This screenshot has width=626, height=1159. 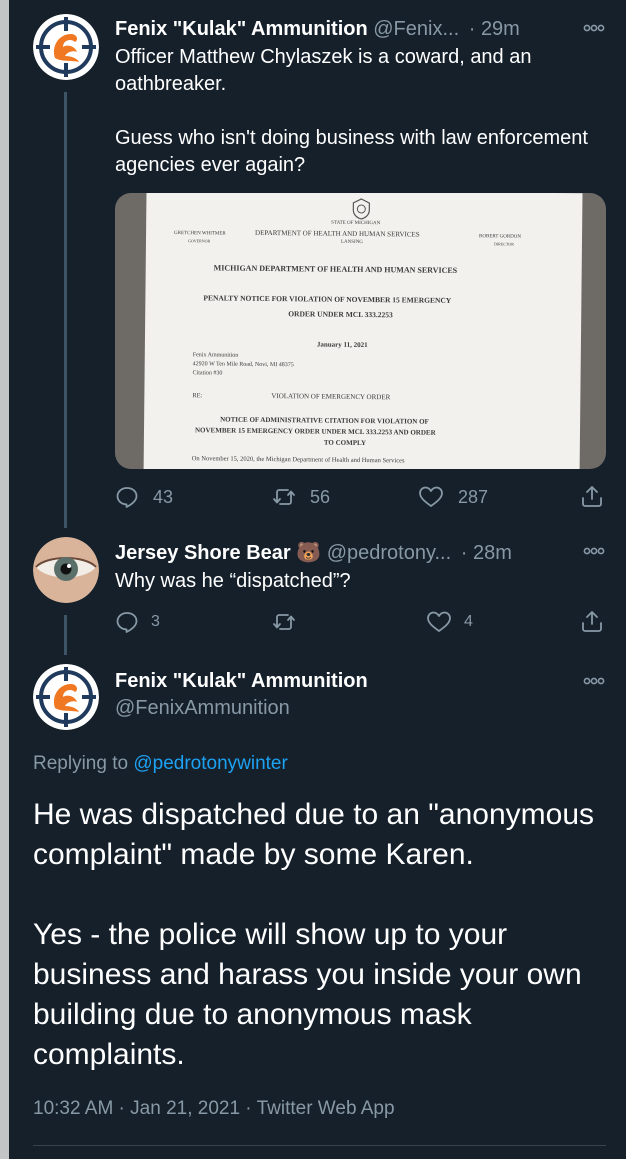 I want to click on doc-right-name: ROBERT GORDON, so click(x=500, y=237).